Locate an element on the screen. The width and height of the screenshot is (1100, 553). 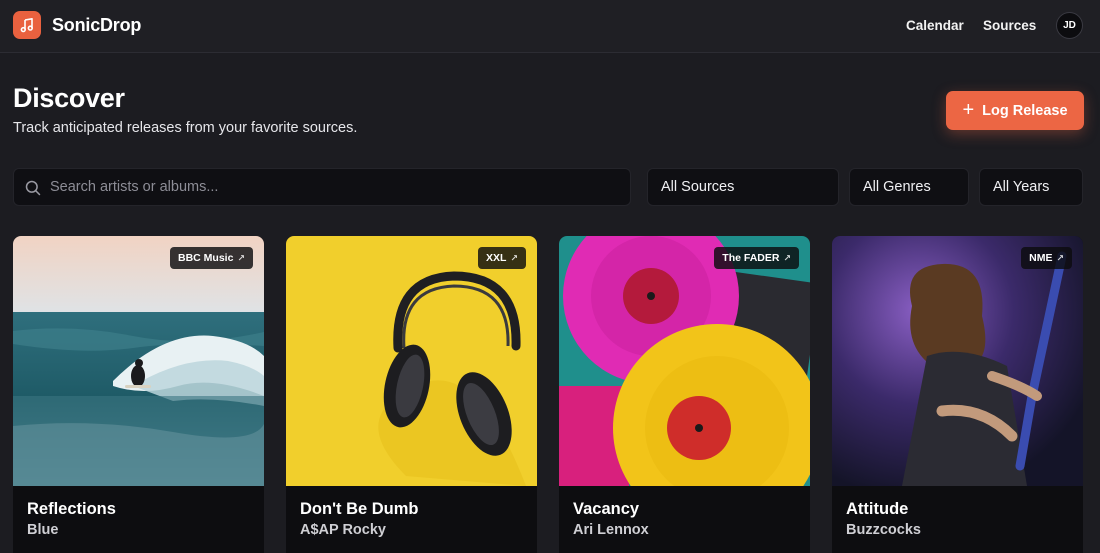
release-card: The FADER ↗ Vacancy Ari Lennox is located at coordinates (684, 394).